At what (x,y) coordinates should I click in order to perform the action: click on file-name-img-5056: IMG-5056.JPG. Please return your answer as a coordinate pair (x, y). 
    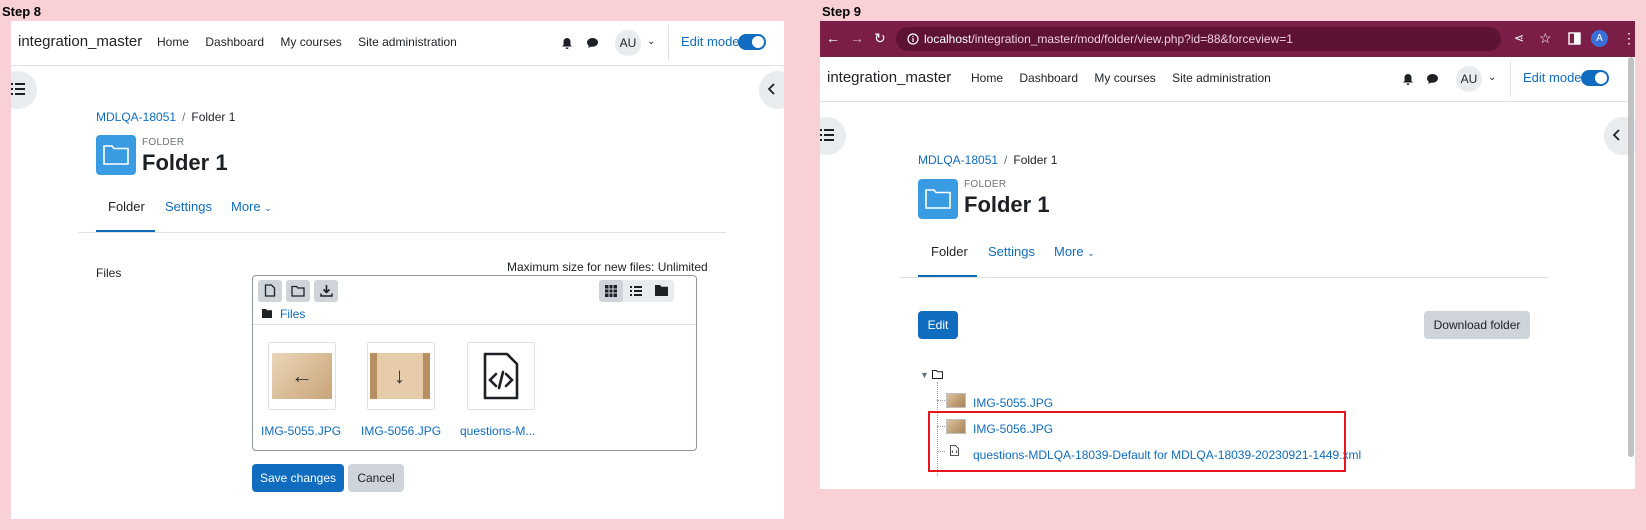
    Looking at the image, I should click on (401, 431).